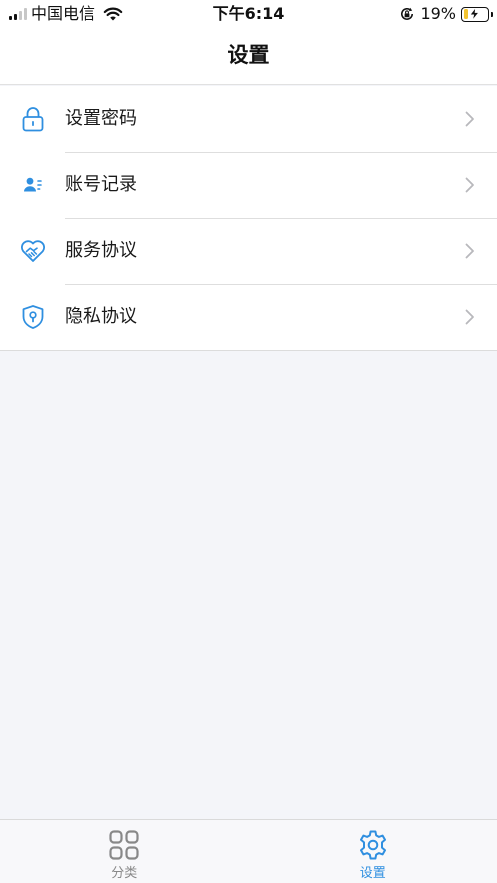 The height and width of the screenshot is (883, 497). What do you see at coordinates (248, 14) in the screenshot?
I see `status-bar: 中国电信 下午6:14 19%` at bounding box center [248, 14].